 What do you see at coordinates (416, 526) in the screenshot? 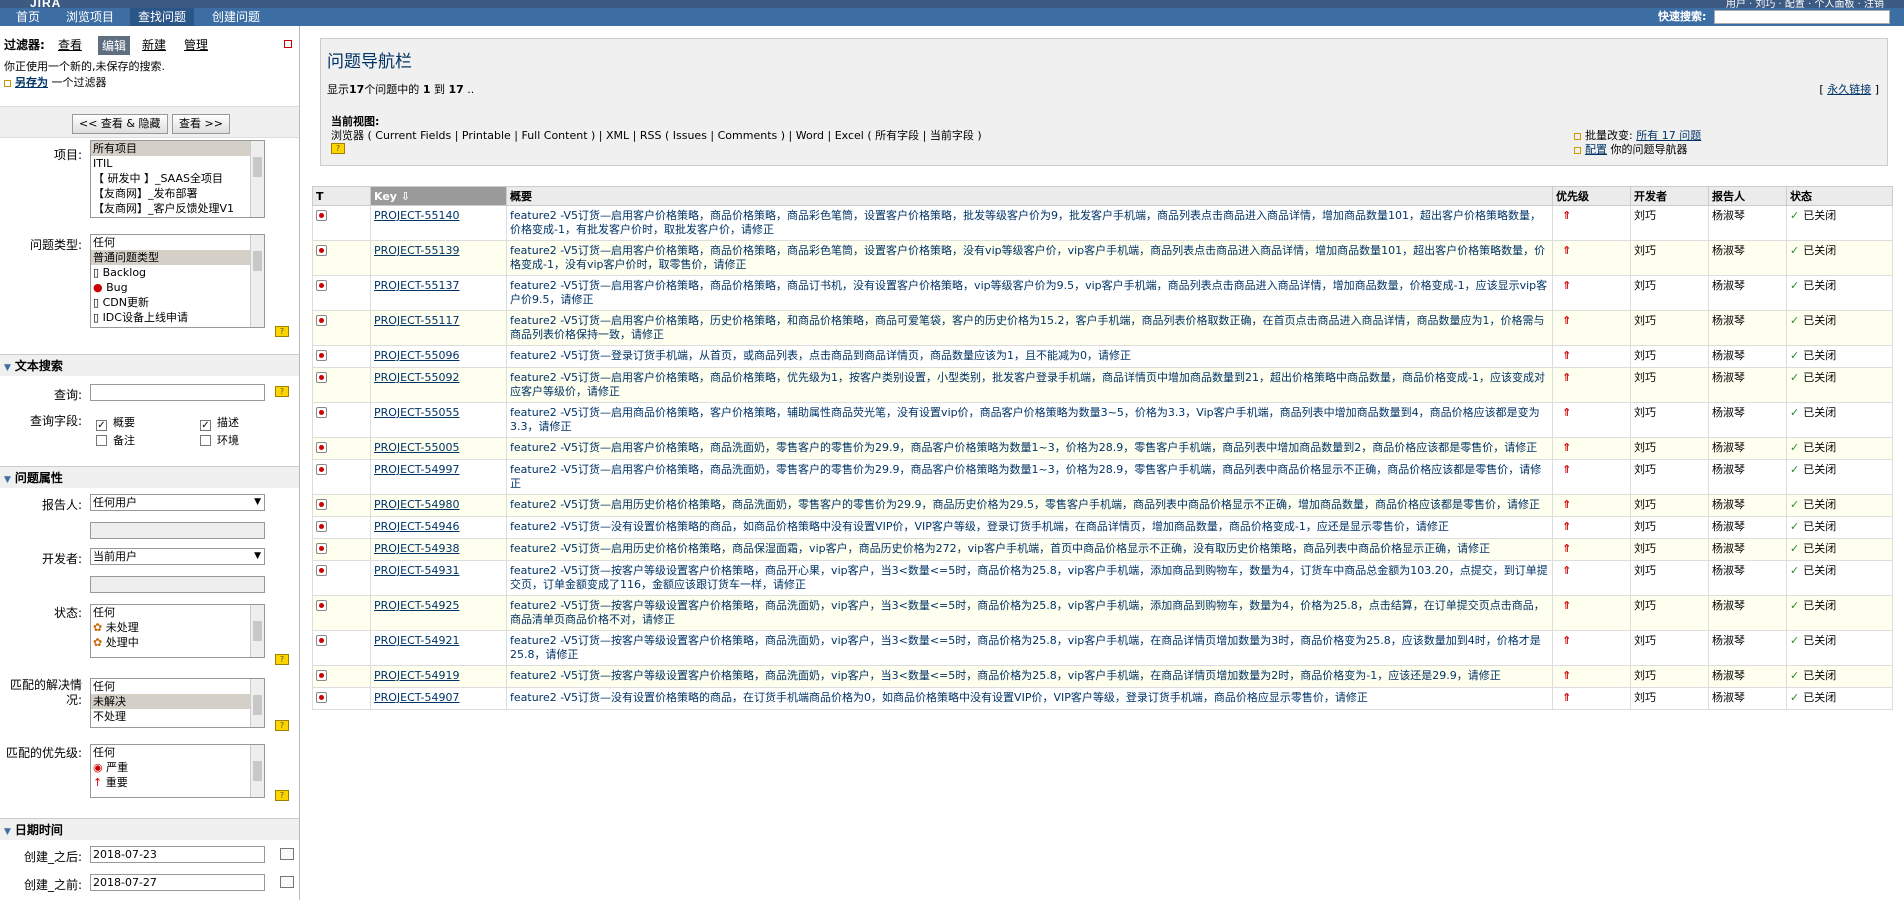
I see `issue-key-link: PROJECT-54946` at bounding box center [416, 526].